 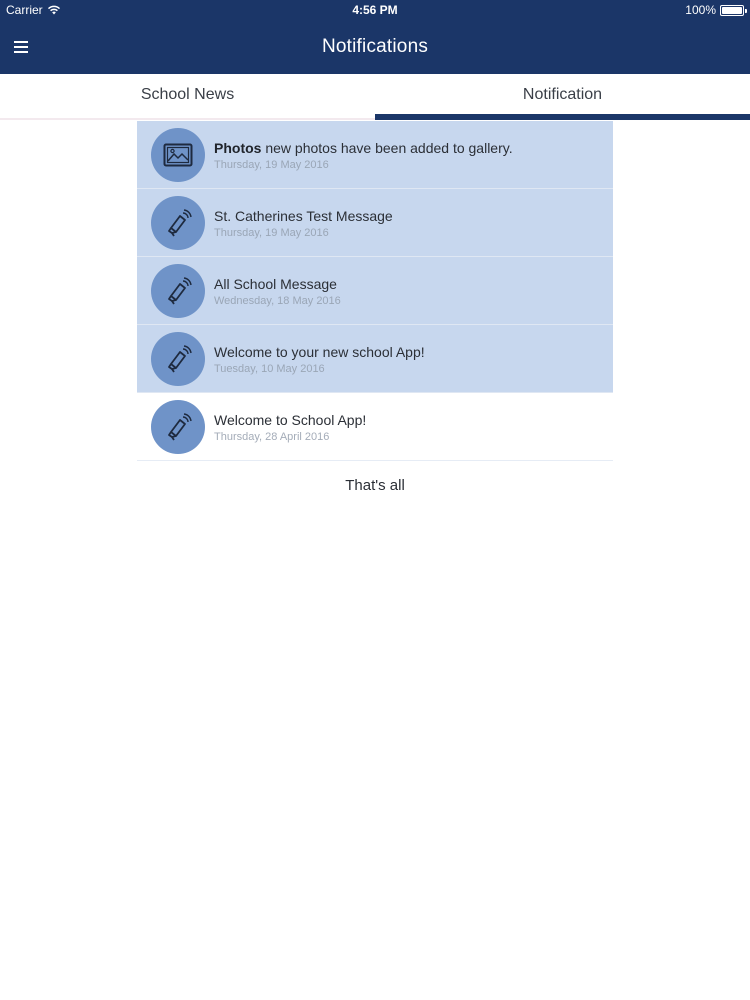 What do you see at coordinates (375, 46) in the screenshot?
I see `page-title: Notifications` at bounding box center [375, 46].